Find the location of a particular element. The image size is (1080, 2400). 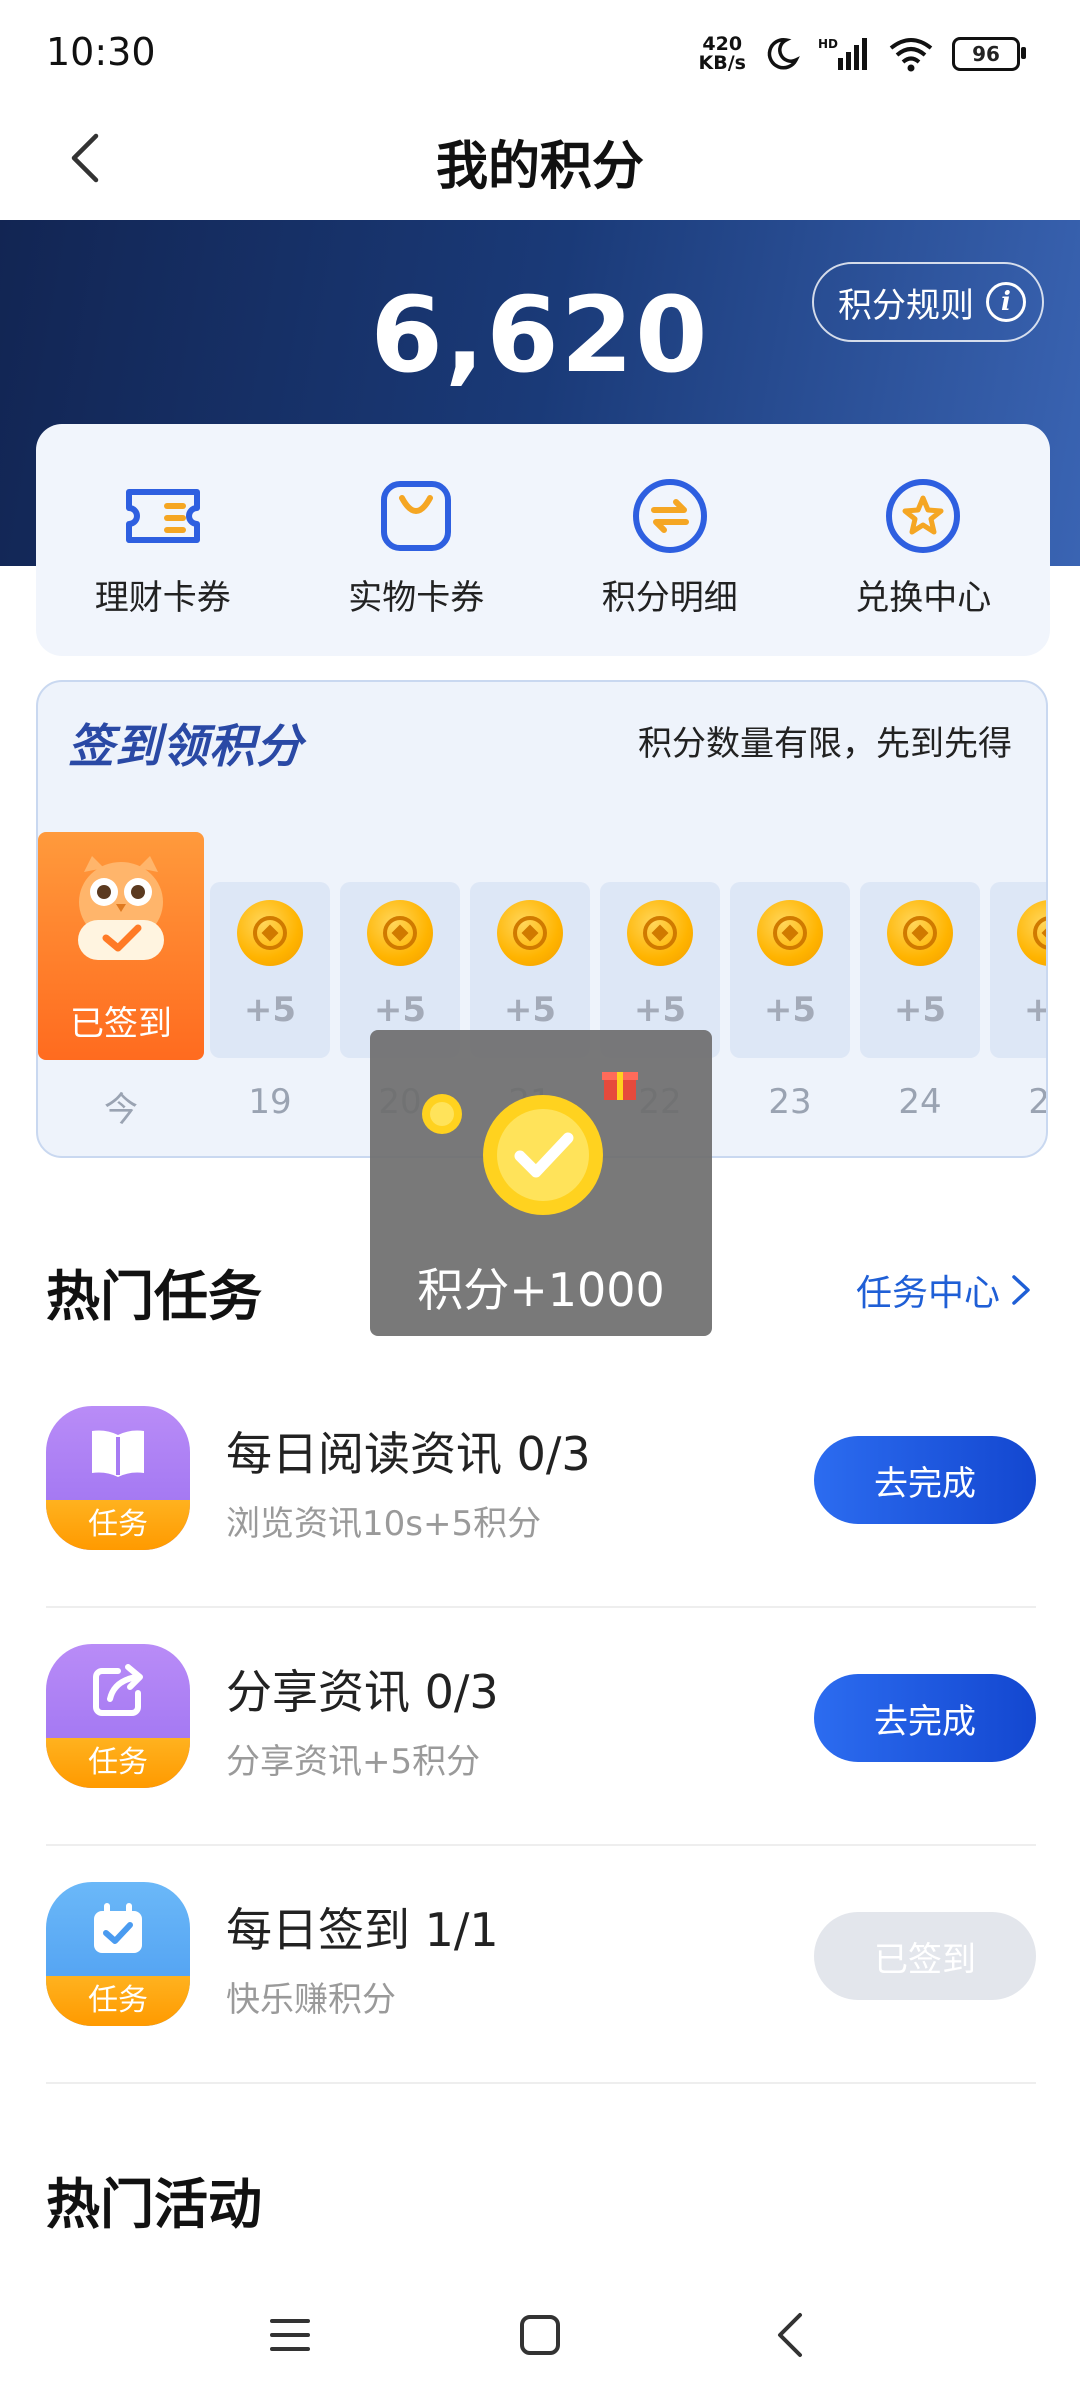

signal-icon: HD is located at coordinates (842, 53).